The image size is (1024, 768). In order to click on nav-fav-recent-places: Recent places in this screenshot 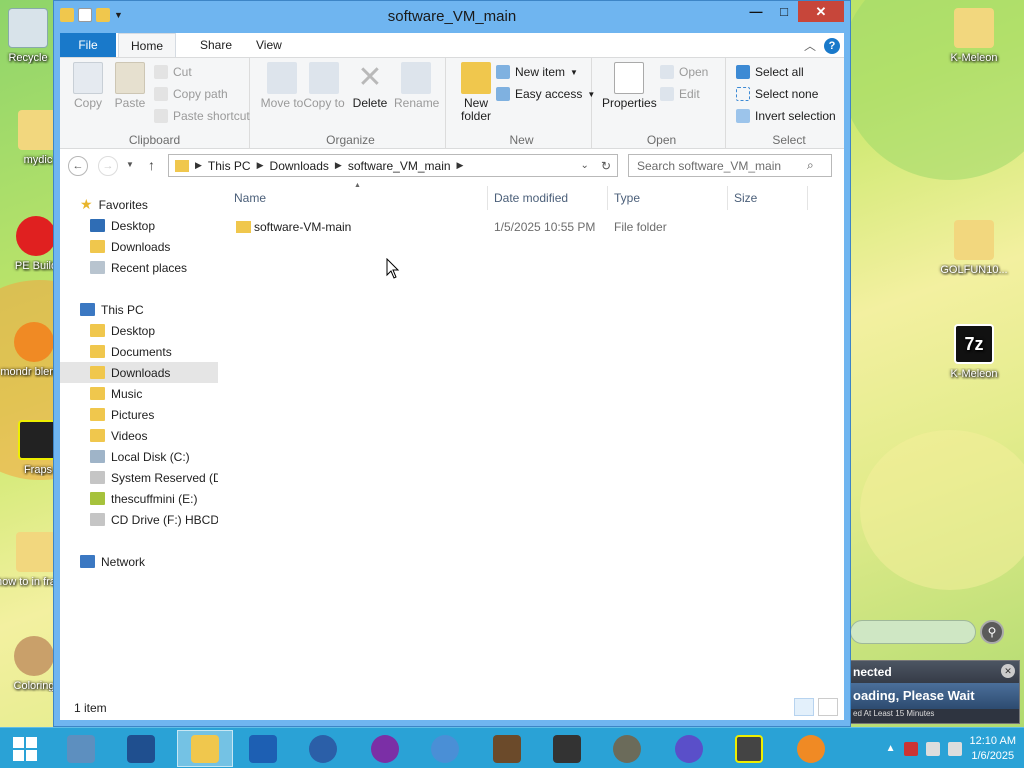, I will do `click(139, 267)`.